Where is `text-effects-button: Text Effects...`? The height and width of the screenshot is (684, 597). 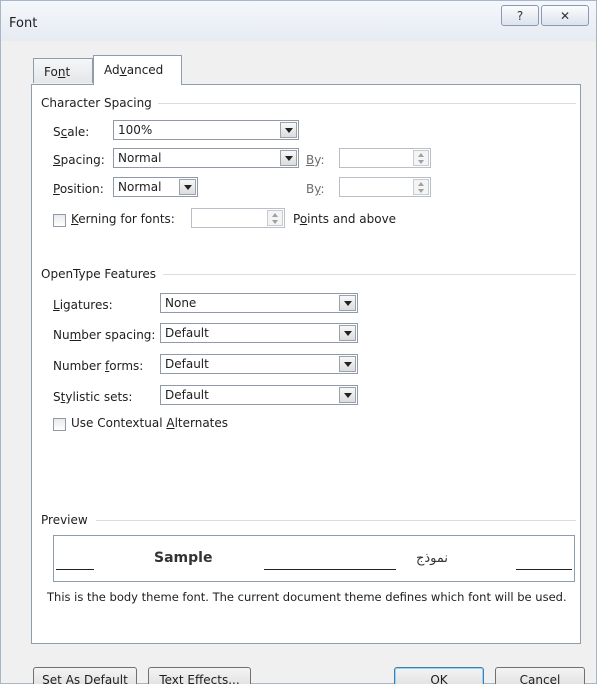 text-effects-button: Text Effects... is located at coordinates (199, 675).